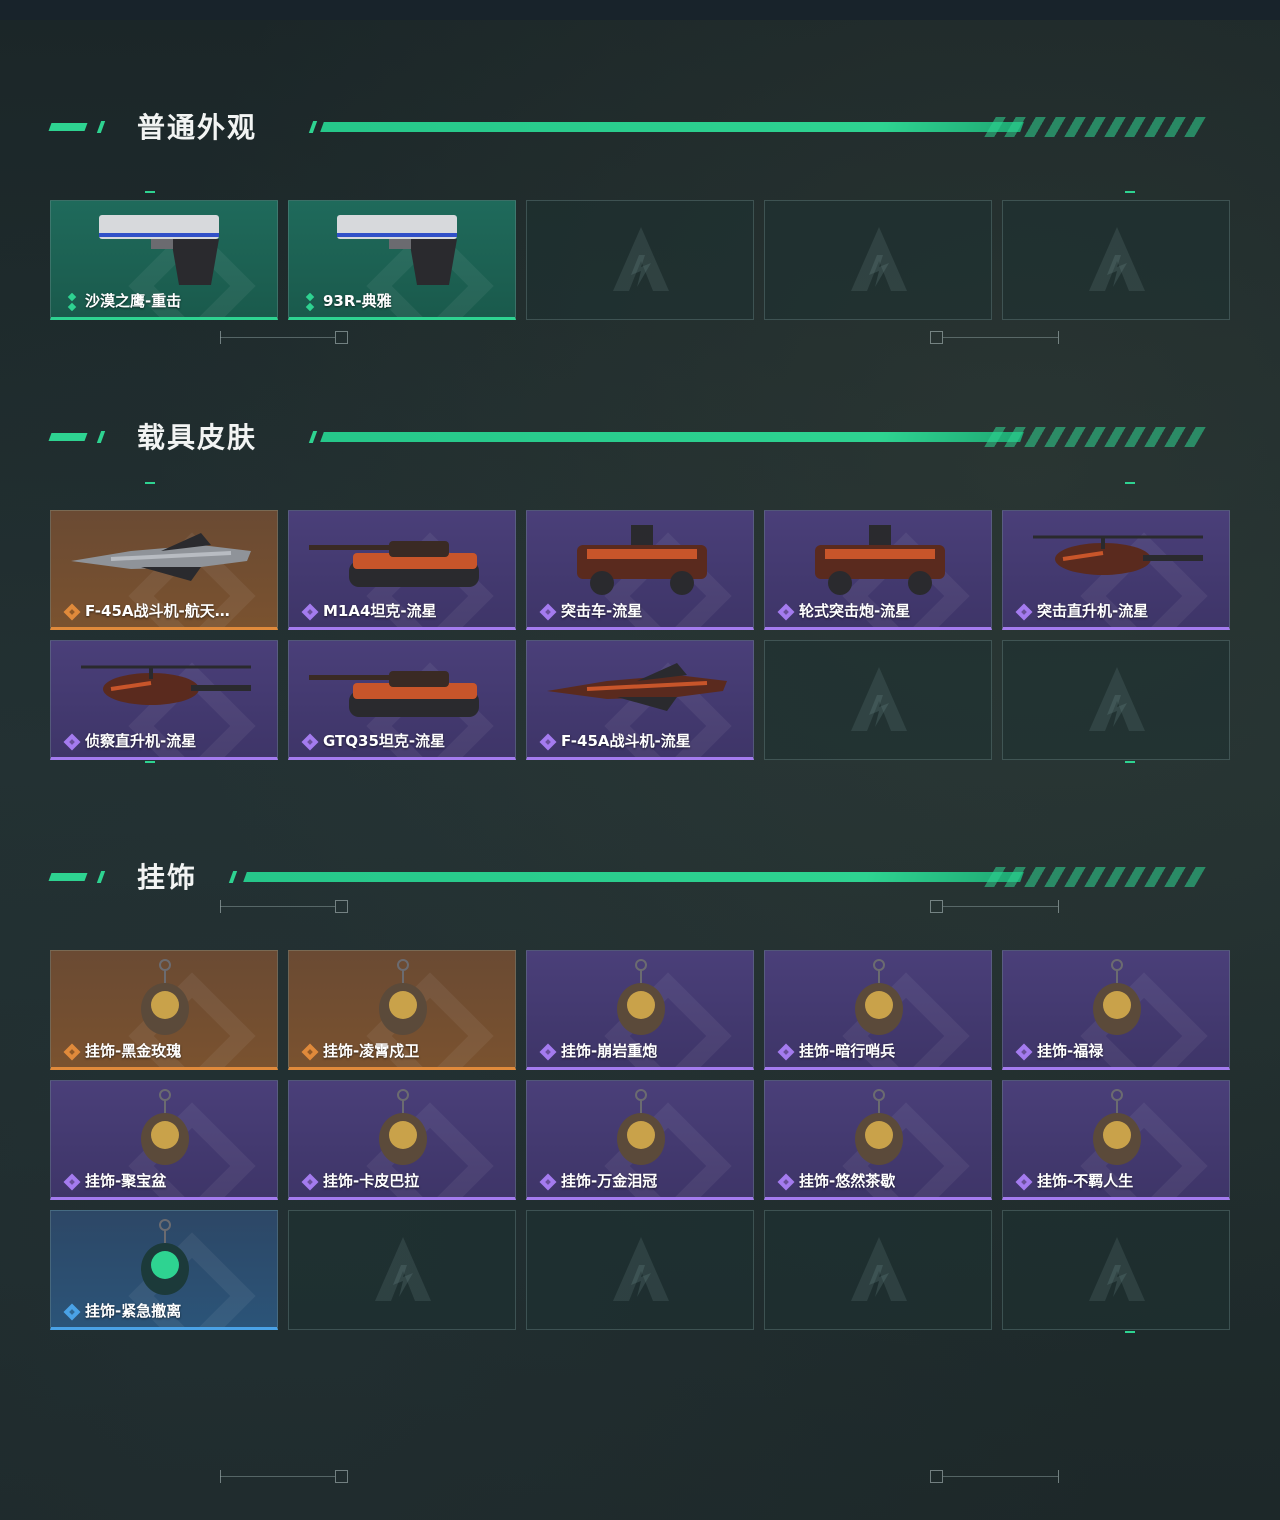 The height and width of the screenshot is (1520, 1280). Describe the element at coordinates (167, 877) in the screenshot. I see `section-title: 挂饰` at that location.